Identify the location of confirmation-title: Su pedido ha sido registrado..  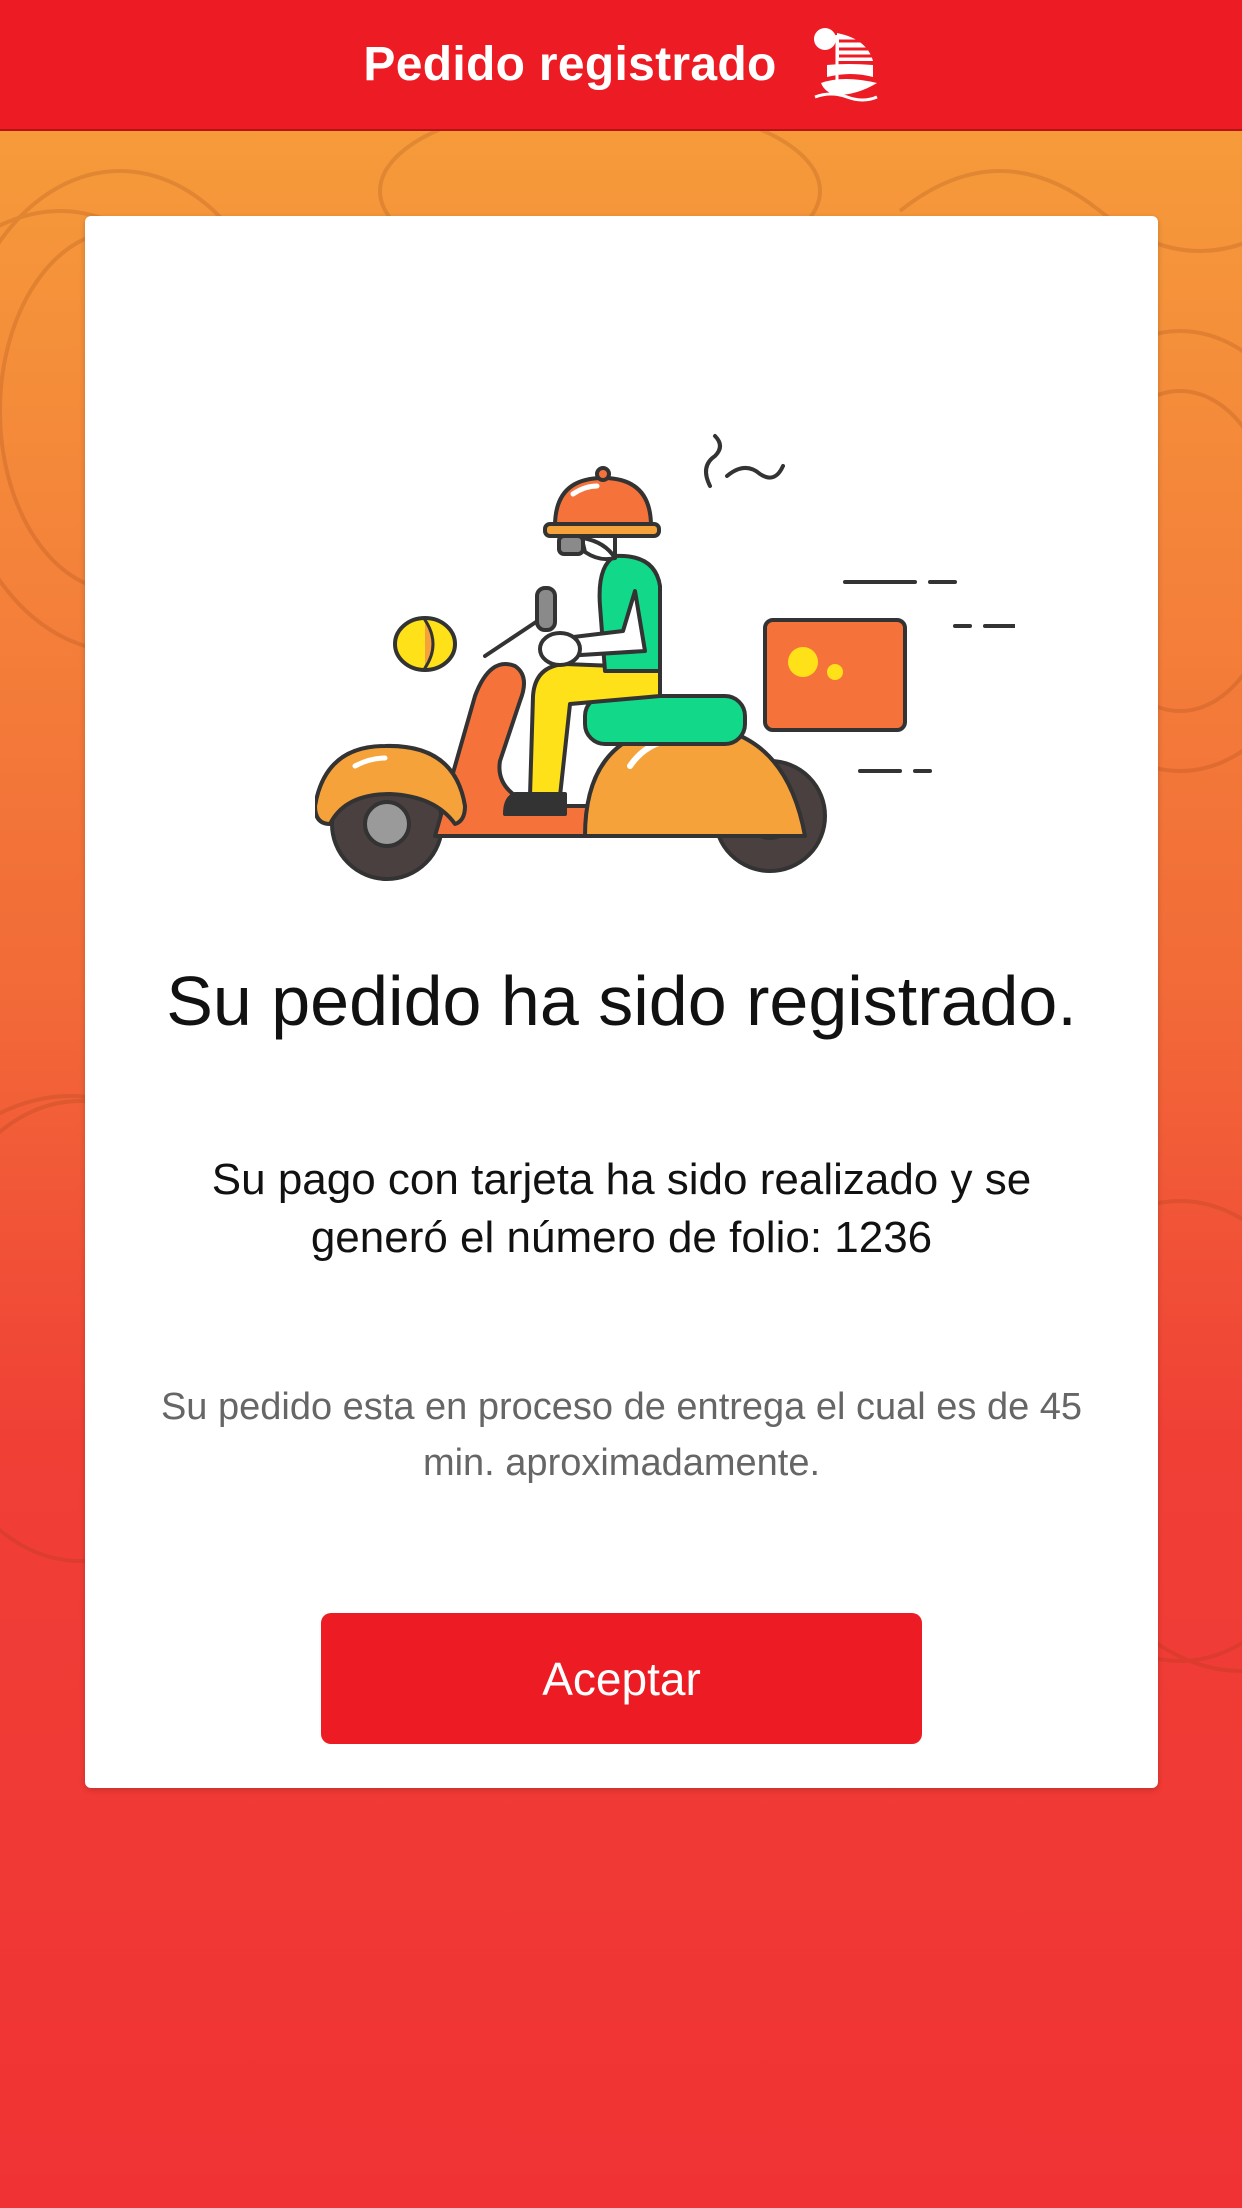
(621, 1001).